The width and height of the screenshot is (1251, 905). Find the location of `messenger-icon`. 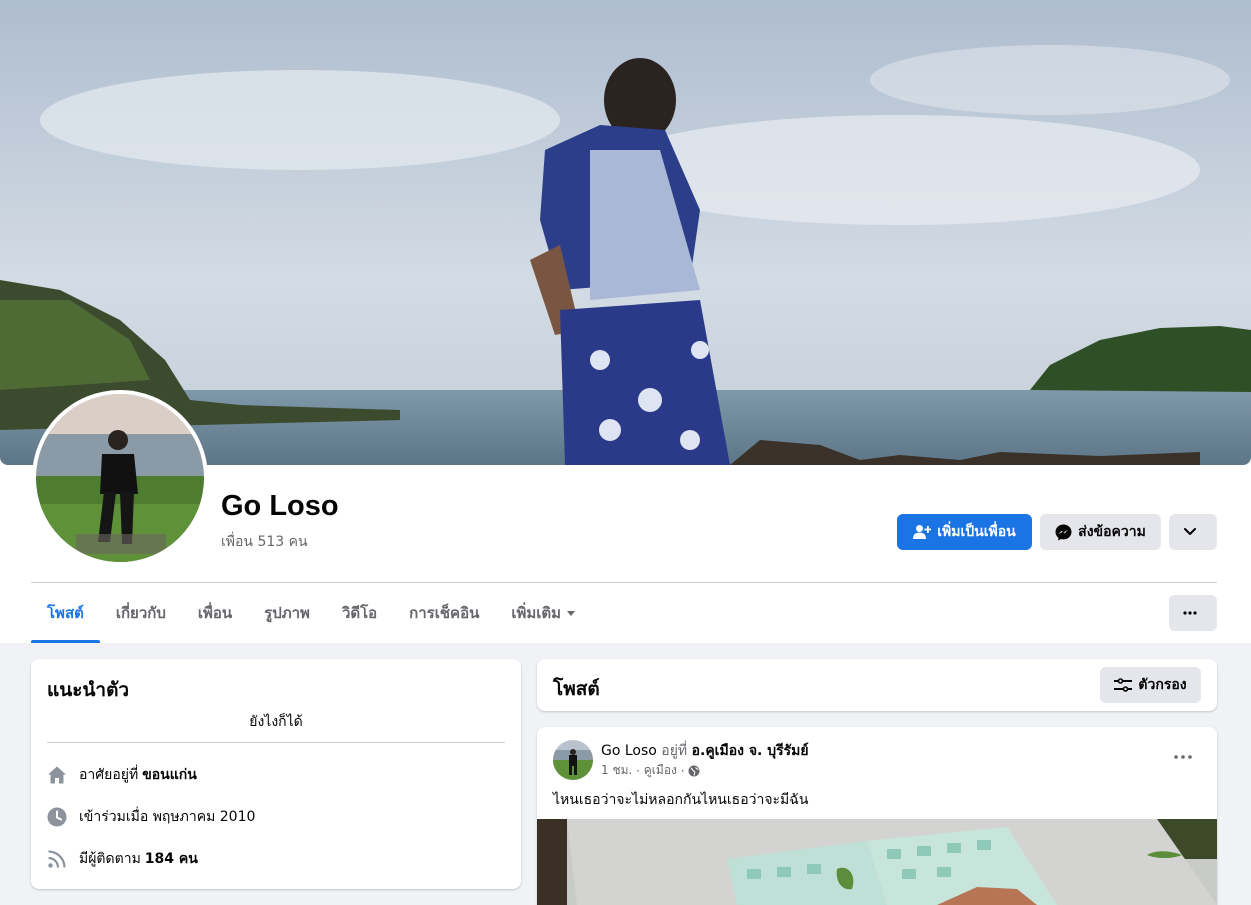

messenger-icon is located at coordinates (1063, 532).